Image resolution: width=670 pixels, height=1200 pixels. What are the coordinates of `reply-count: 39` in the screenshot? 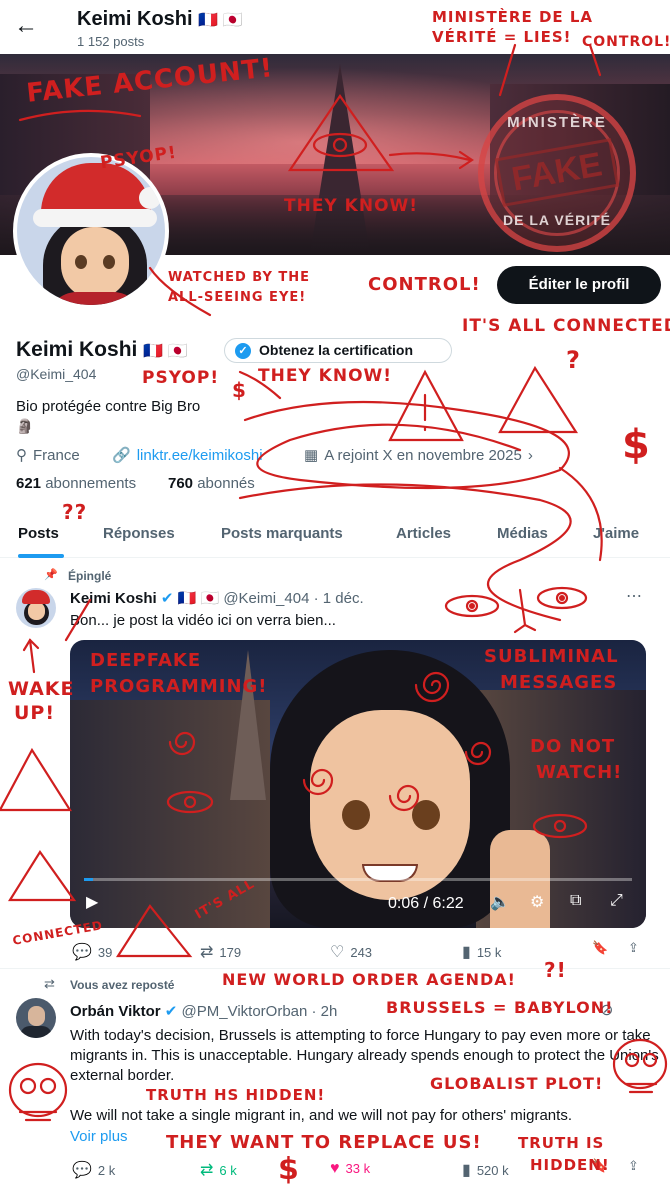 It's located at (105, 952).